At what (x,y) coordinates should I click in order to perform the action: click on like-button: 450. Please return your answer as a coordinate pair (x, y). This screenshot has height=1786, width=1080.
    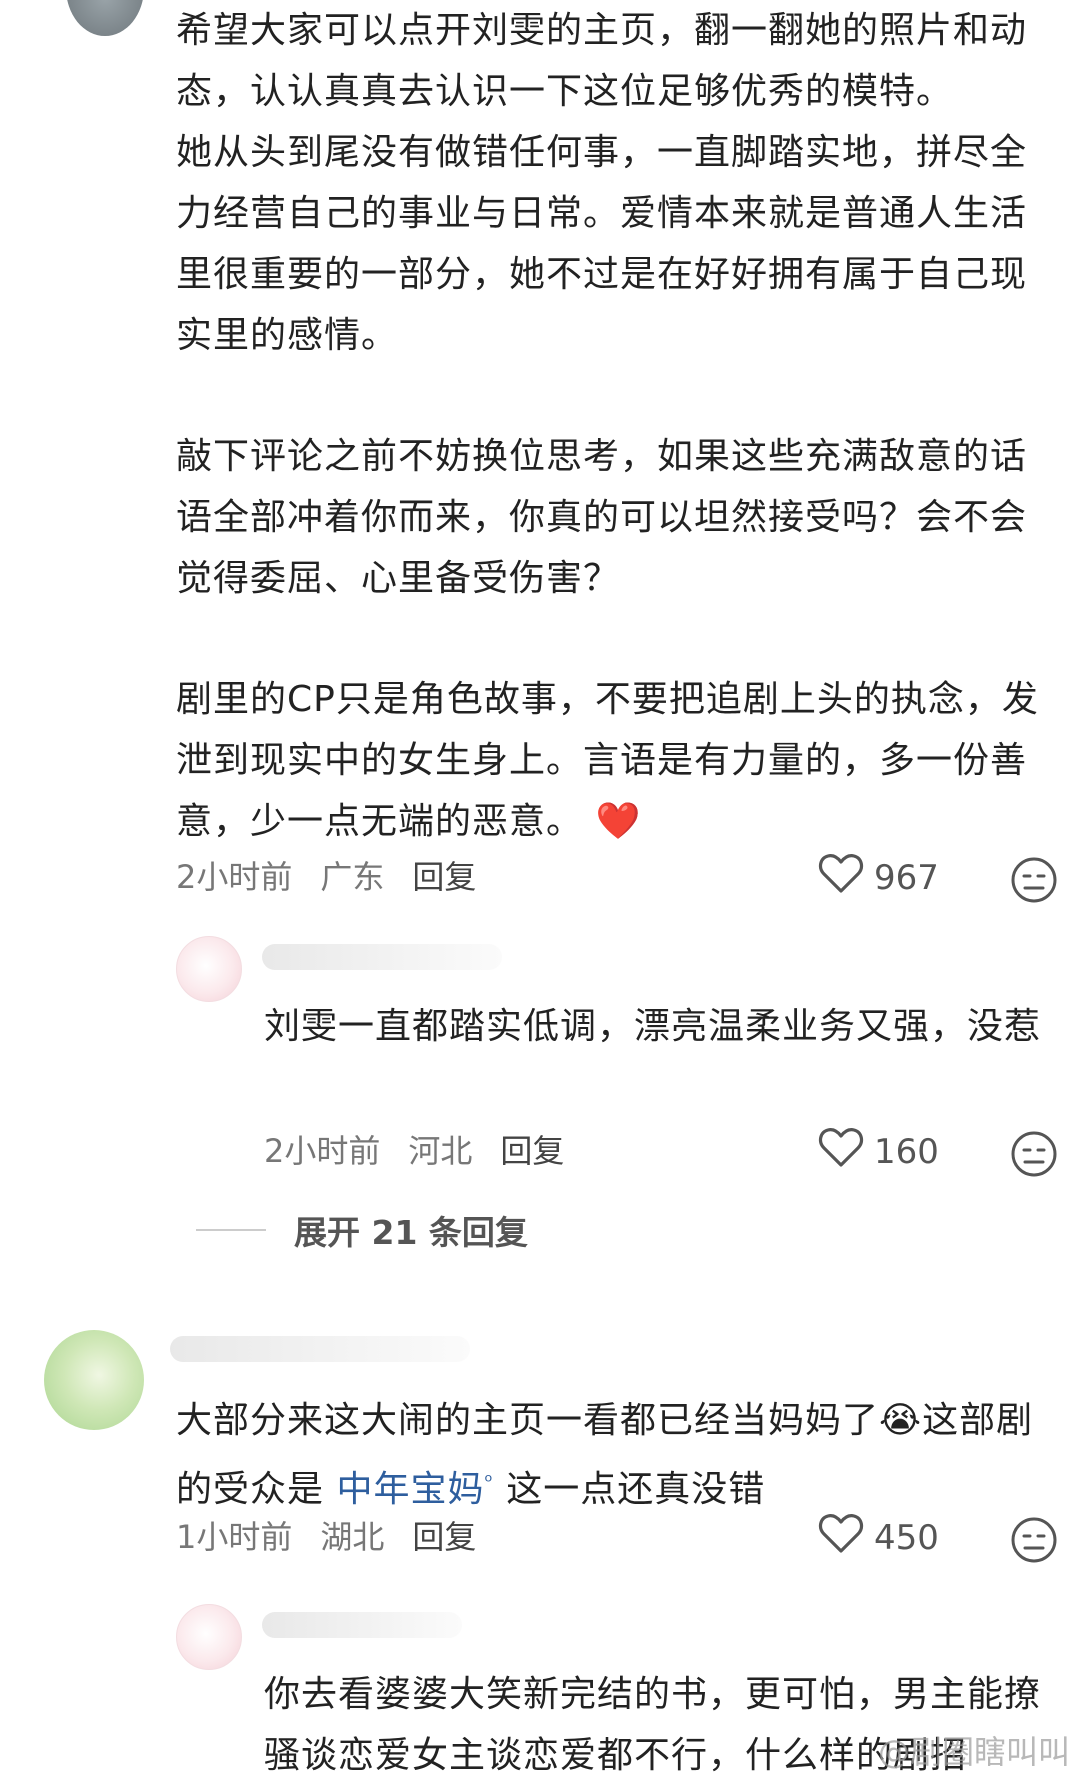
    Looking at the image, I should click on (878, 1537).